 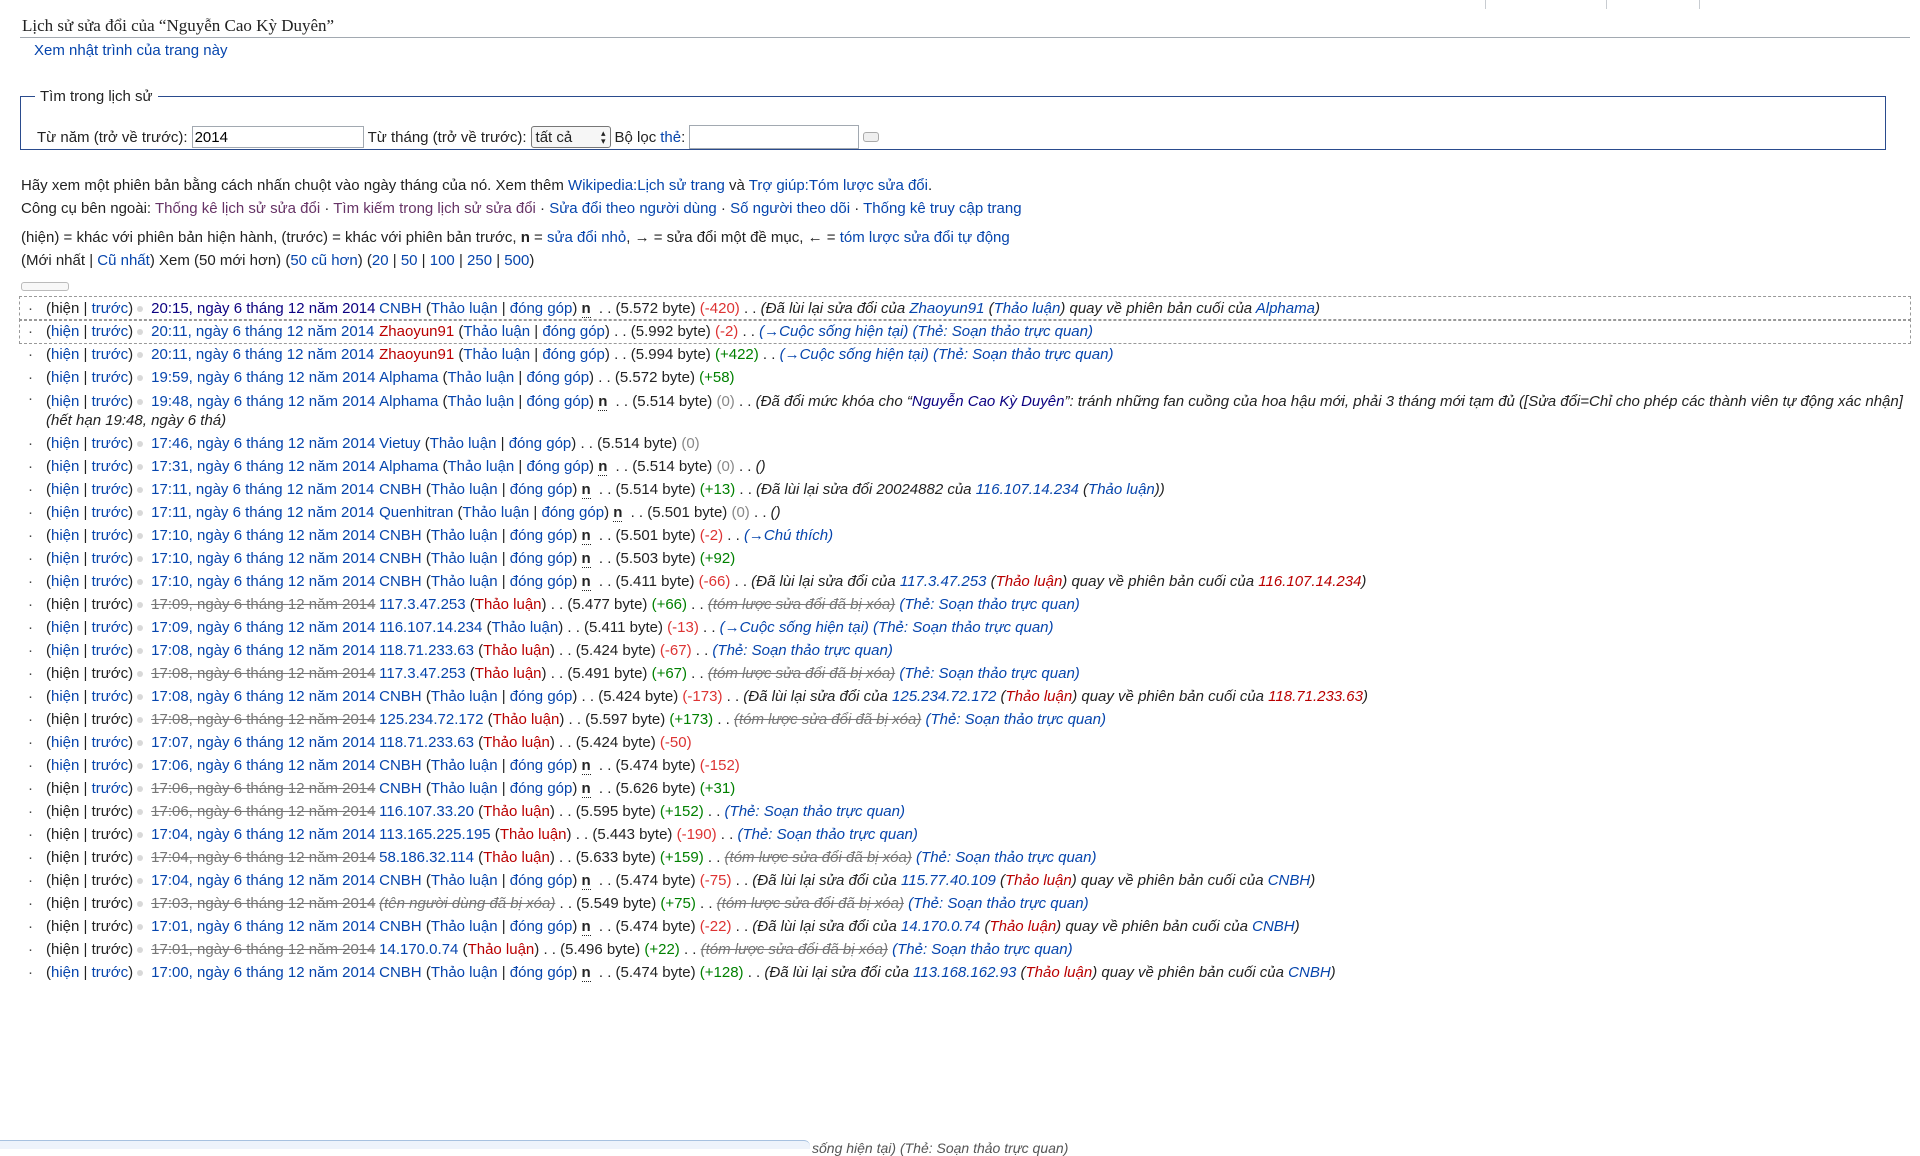 What do you see at coordinates (263, 650) in the screenshot?
I see `revision-timestamp: 17:08, ngày 6 tháng 12 năm 2014` at bounding box center [263, 650].